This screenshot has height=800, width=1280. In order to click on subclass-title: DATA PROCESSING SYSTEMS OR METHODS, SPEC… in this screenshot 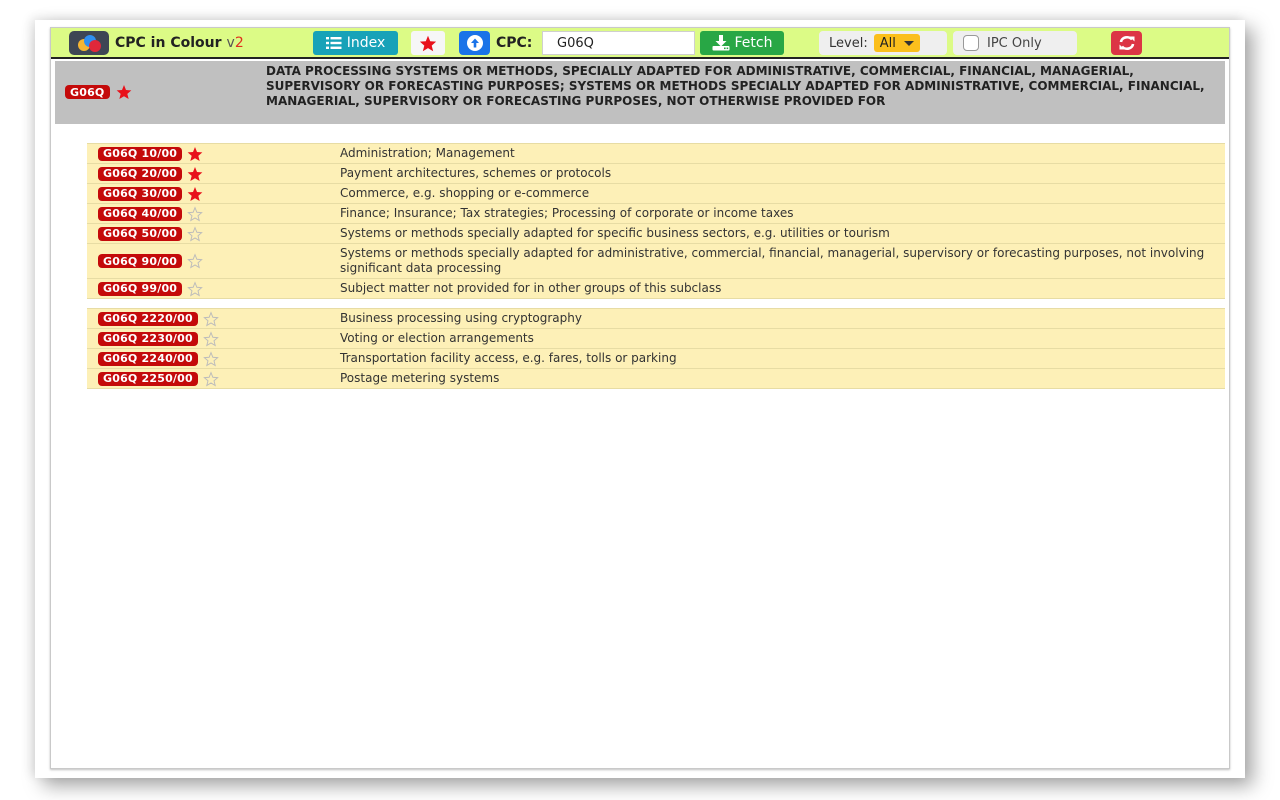, I will do `click(735, 86)`.